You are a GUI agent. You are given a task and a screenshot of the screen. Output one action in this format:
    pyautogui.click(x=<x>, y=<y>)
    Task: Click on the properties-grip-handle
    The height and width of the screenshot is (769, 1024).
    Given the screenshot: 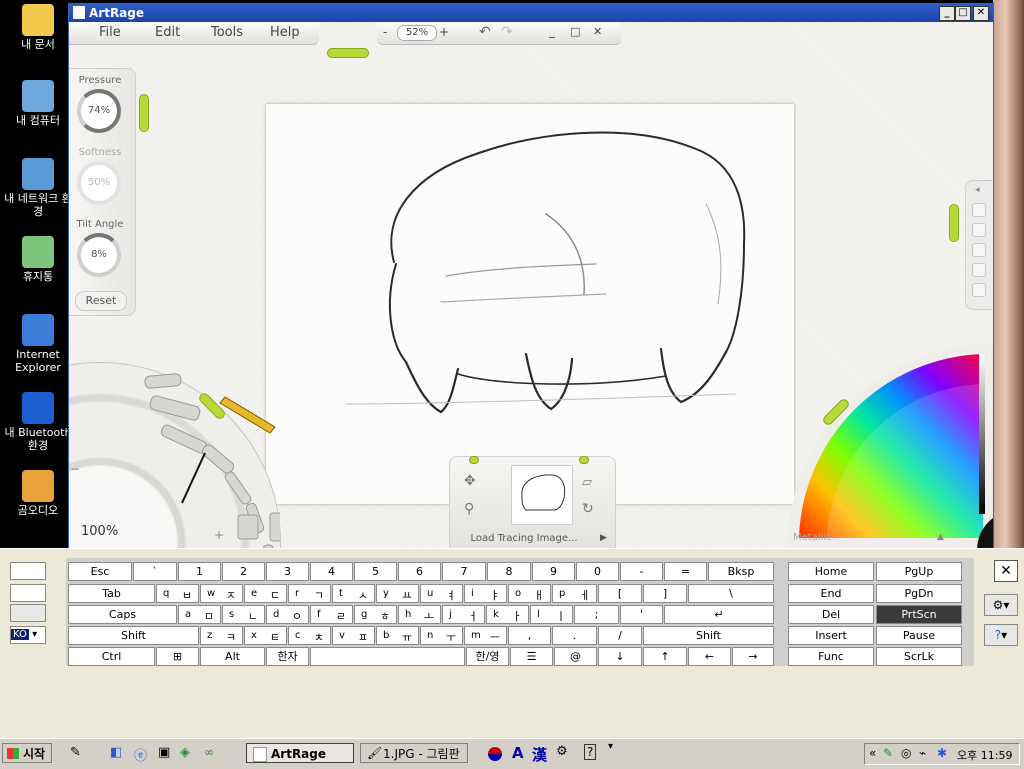 What is the action you would take?
    pyautogui.click(x=144, y=113)
    